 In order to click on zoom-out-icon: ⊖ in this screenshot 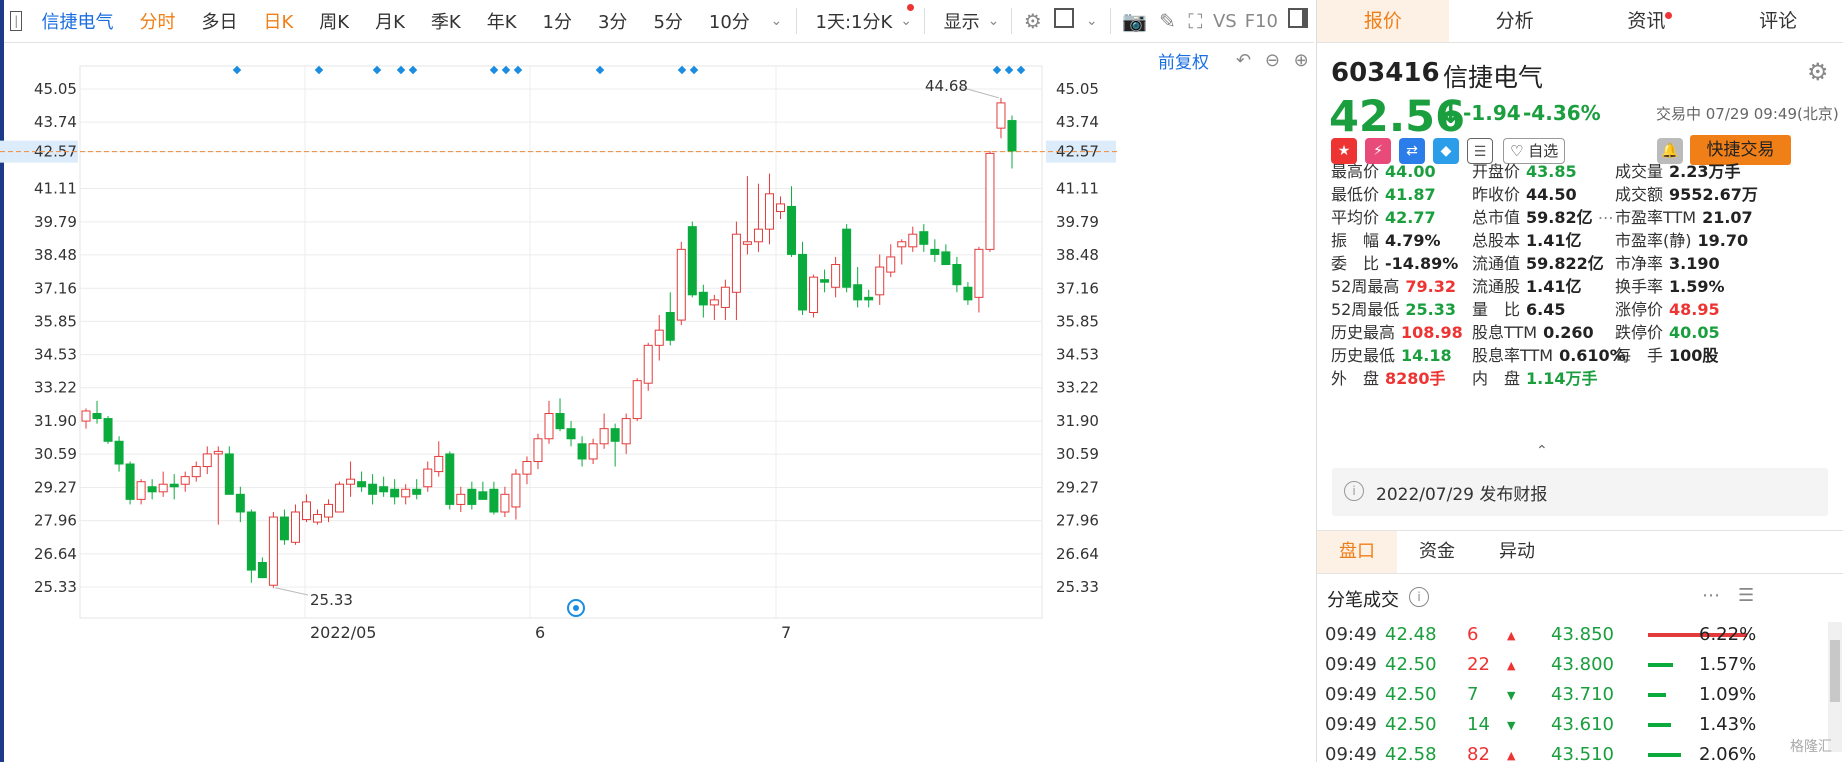, I will do `click(1272, 60)`.